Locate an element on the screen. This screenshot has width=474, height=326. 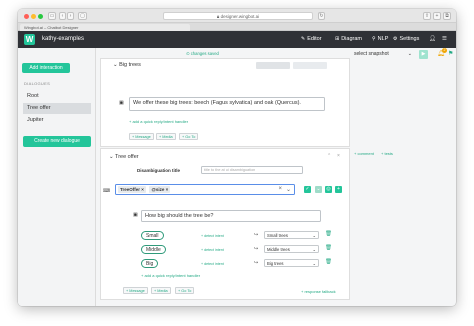
nav-diagram: ⊞ Diagram is located at coordinates (348, 39).